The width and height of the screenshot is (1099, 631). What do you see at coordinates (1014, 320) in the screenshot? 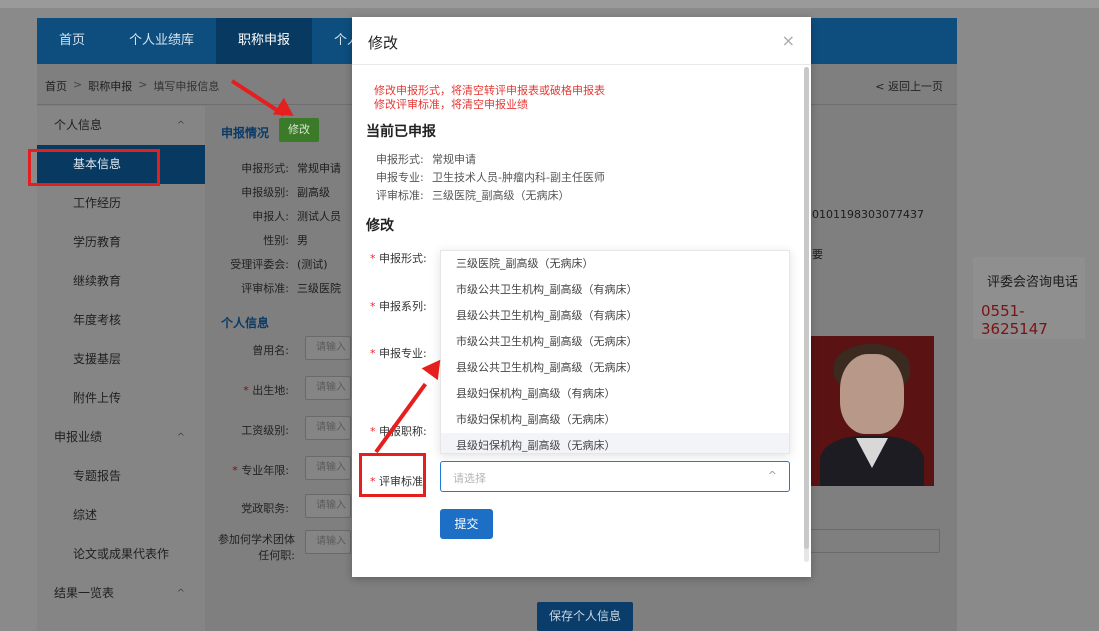
I see `consult-phone: 0551-3625147` at bounding box center [1014, 320].